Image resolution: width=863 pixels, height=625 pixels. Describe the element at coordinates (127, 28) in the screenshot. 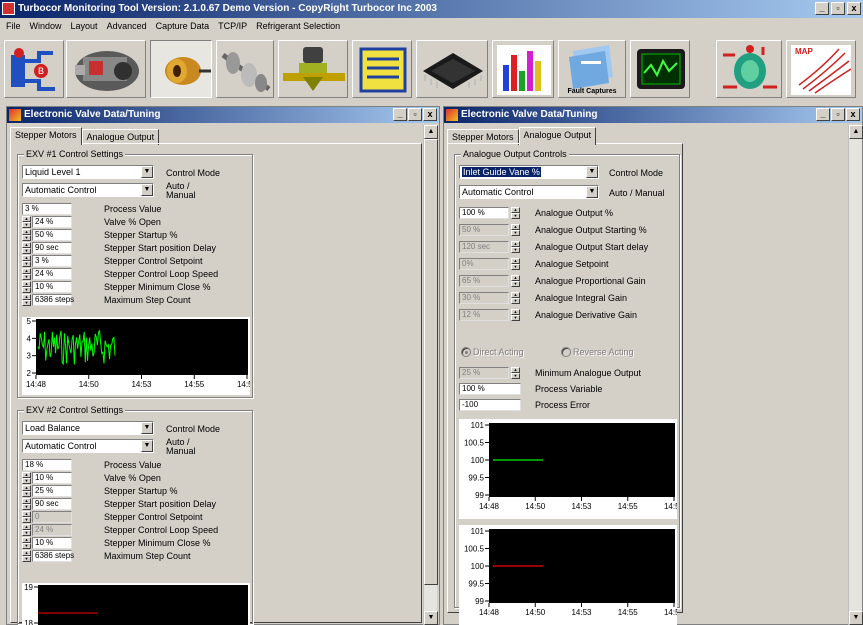

I see `menu-advanced: Advanced` at that location.